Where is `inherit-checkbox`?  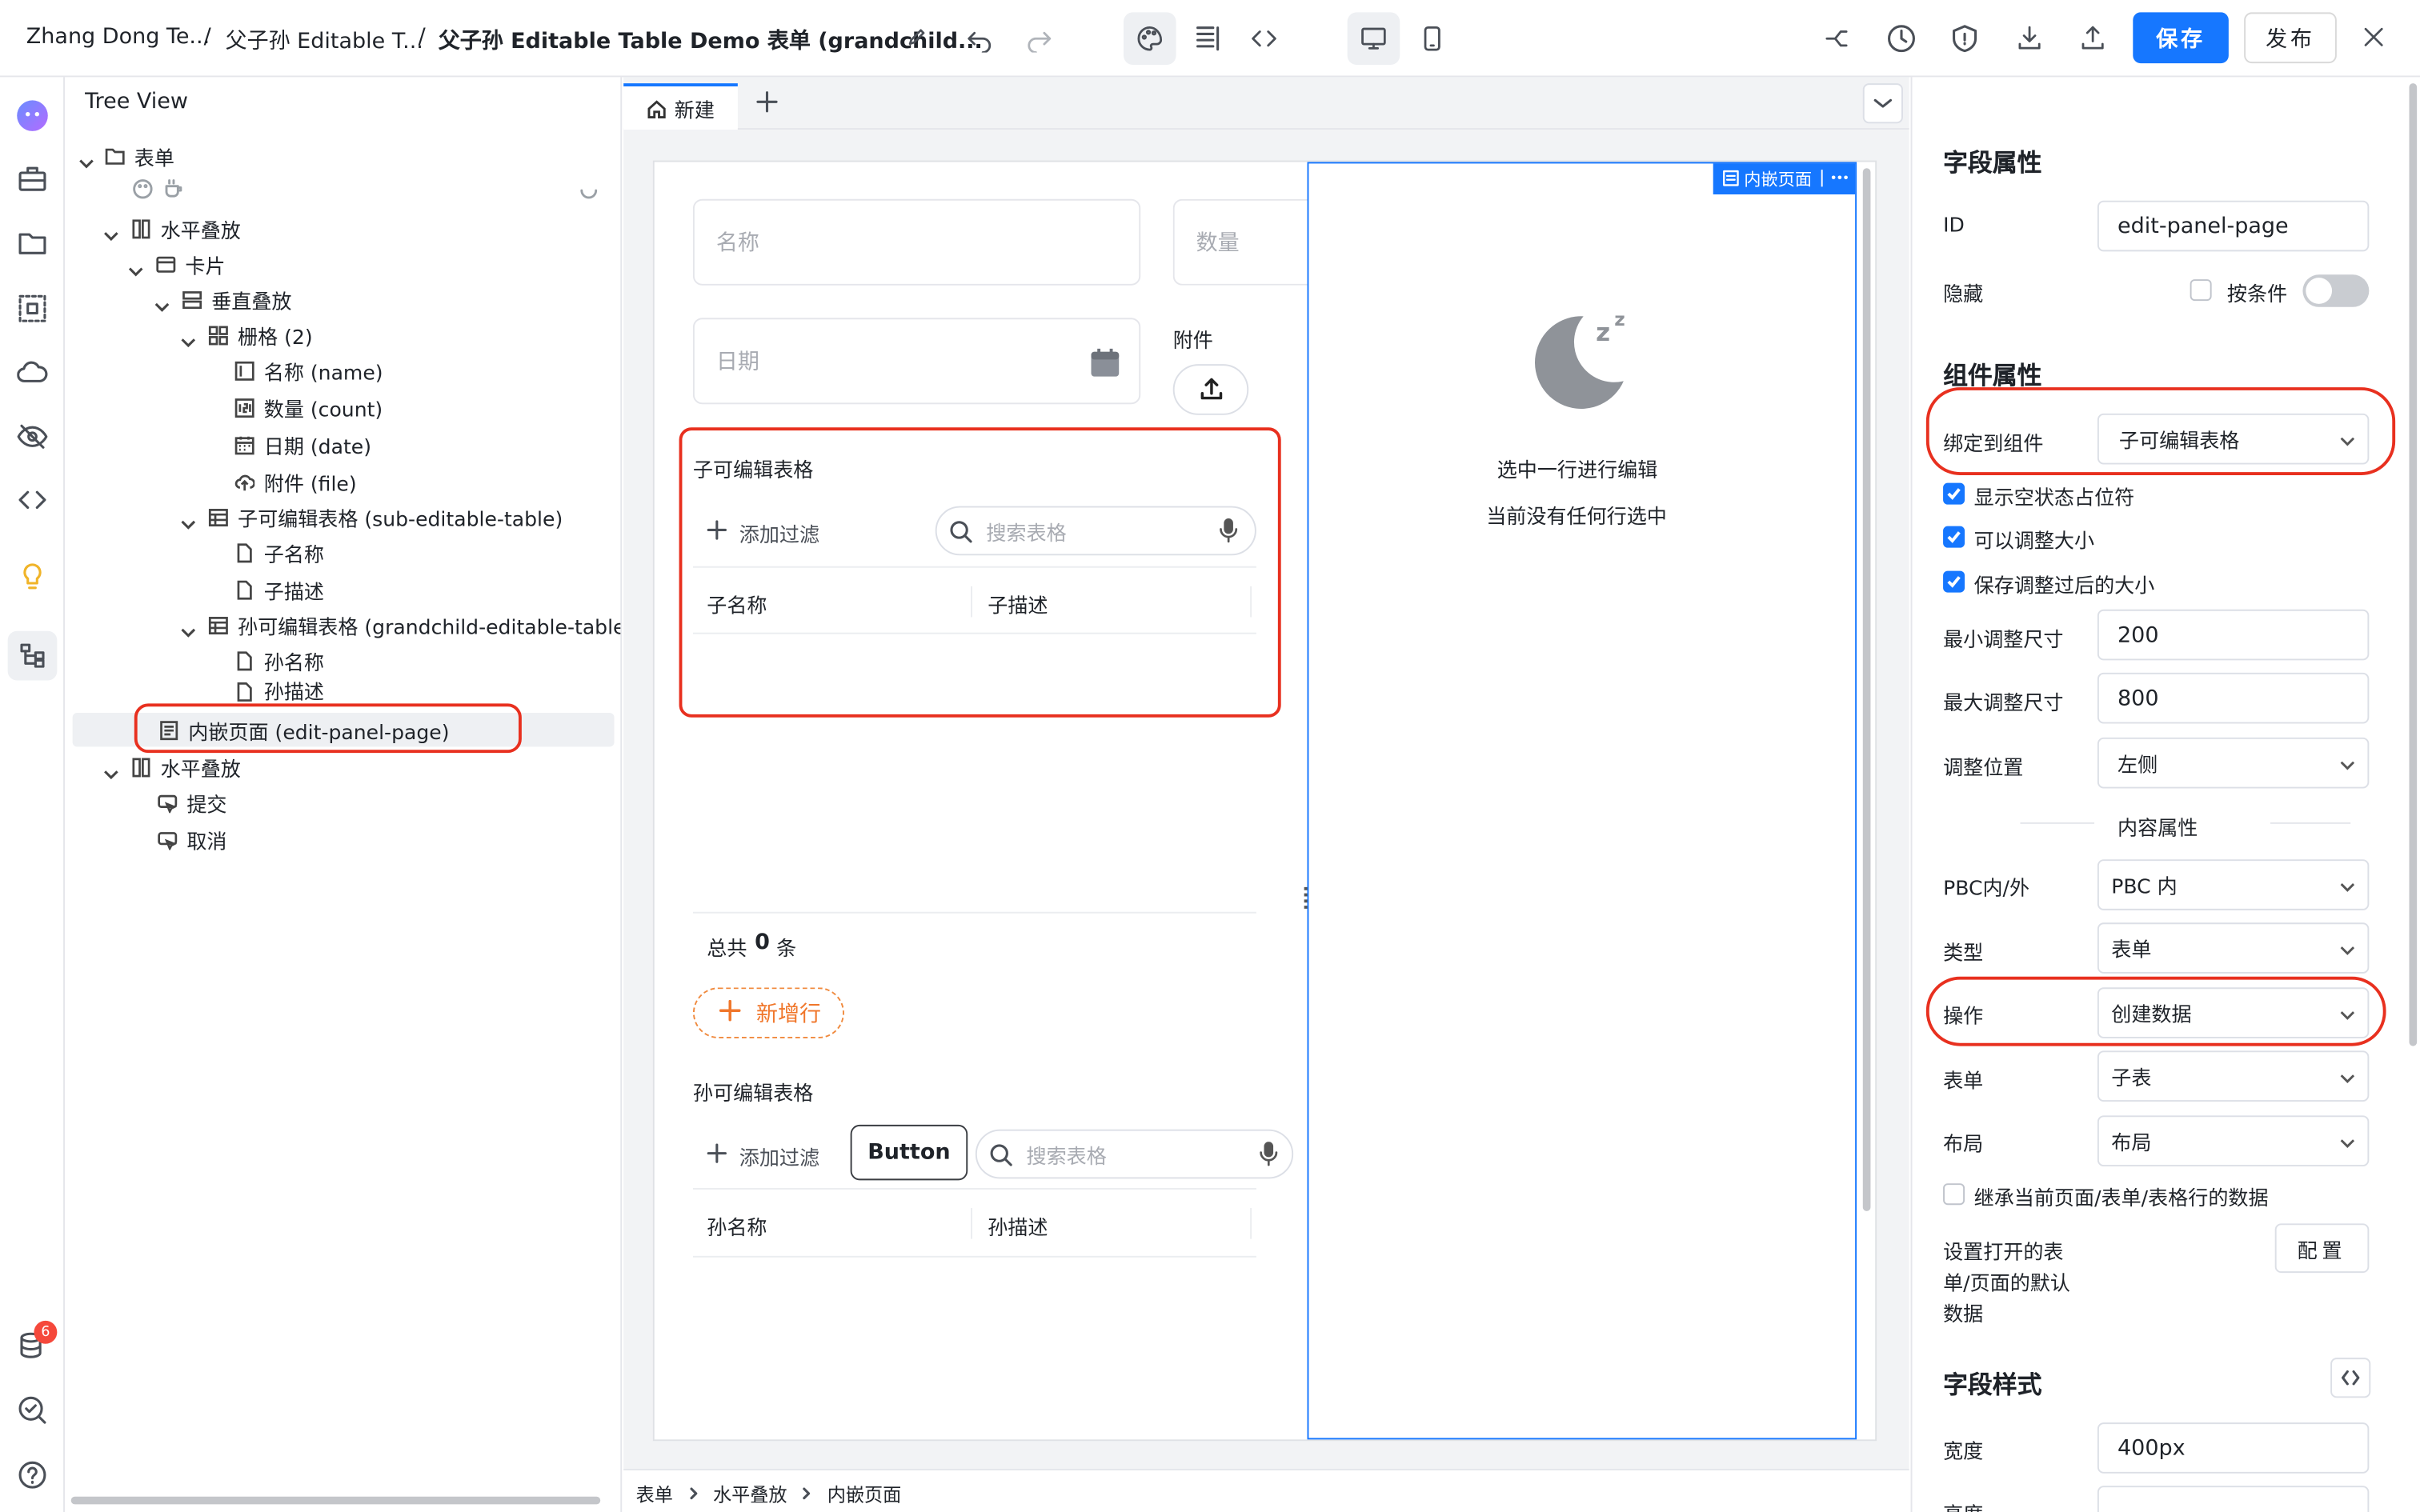 inherit-checkbox is located at coordinates (1954, 1194).